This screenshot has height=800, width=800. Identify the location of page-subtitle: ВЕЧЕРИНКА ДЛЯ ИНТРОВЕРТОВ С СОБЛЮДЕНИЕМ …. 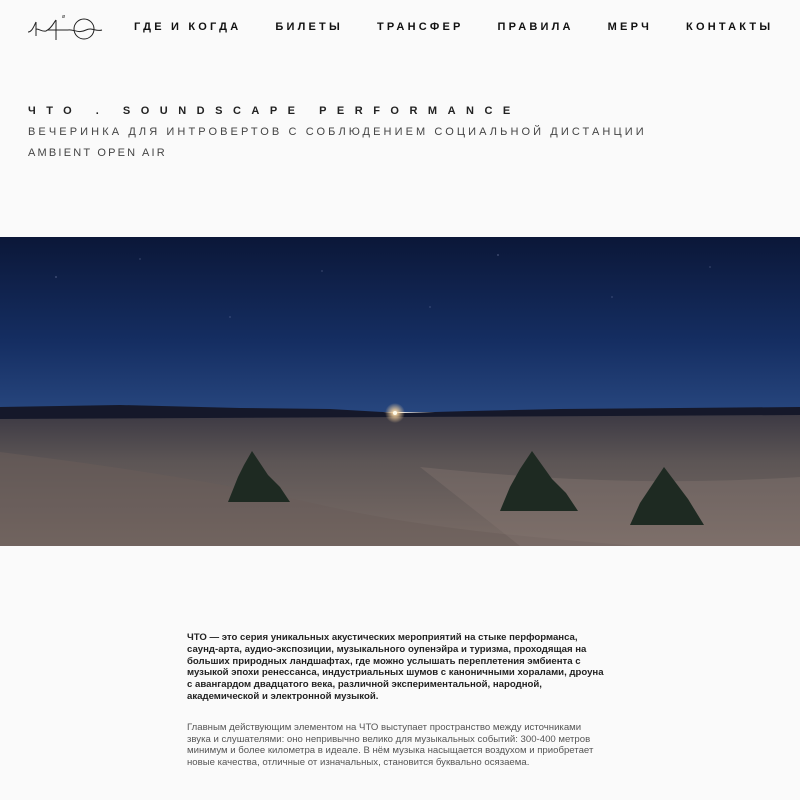
(337, 132).